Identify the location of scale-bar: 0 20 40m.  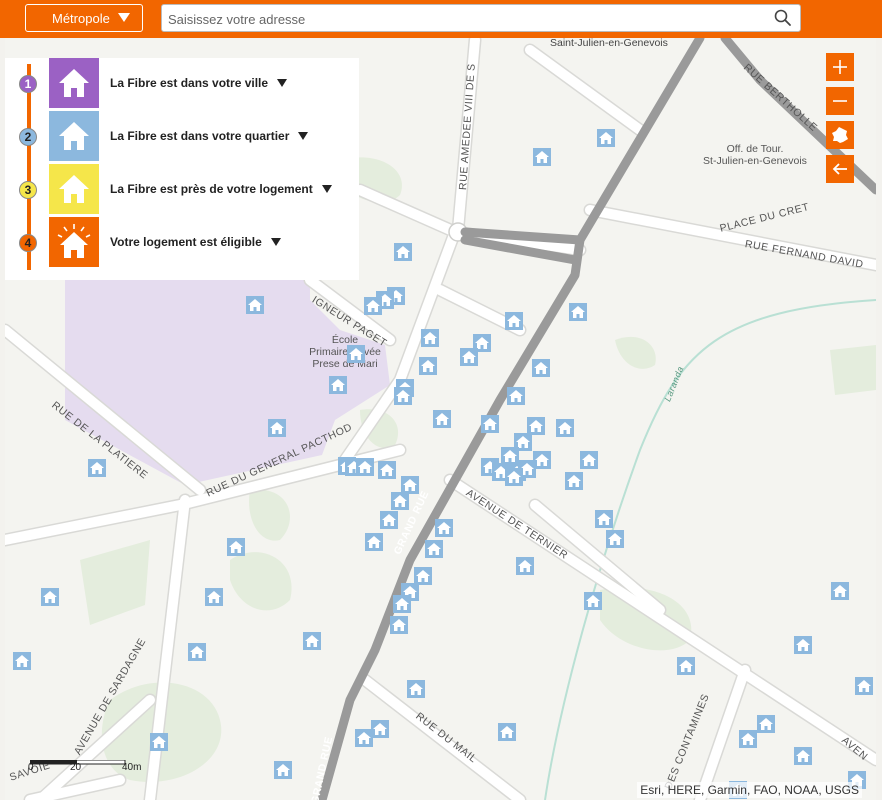
(94, 766).